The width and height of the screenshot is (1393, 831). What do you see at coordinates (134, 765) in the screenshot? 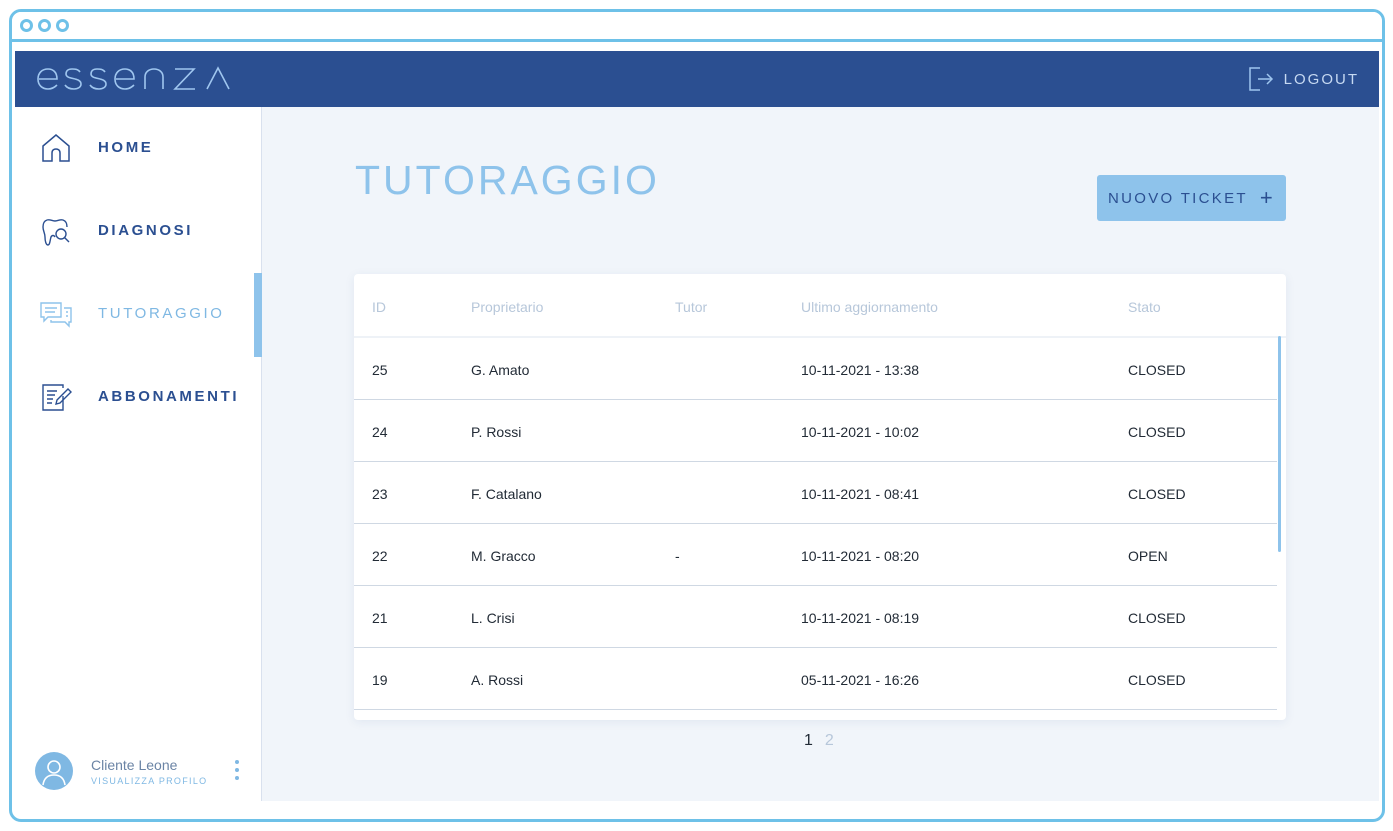
I see `profile-name: Cliente Leone` at bounding box center [134, 765].